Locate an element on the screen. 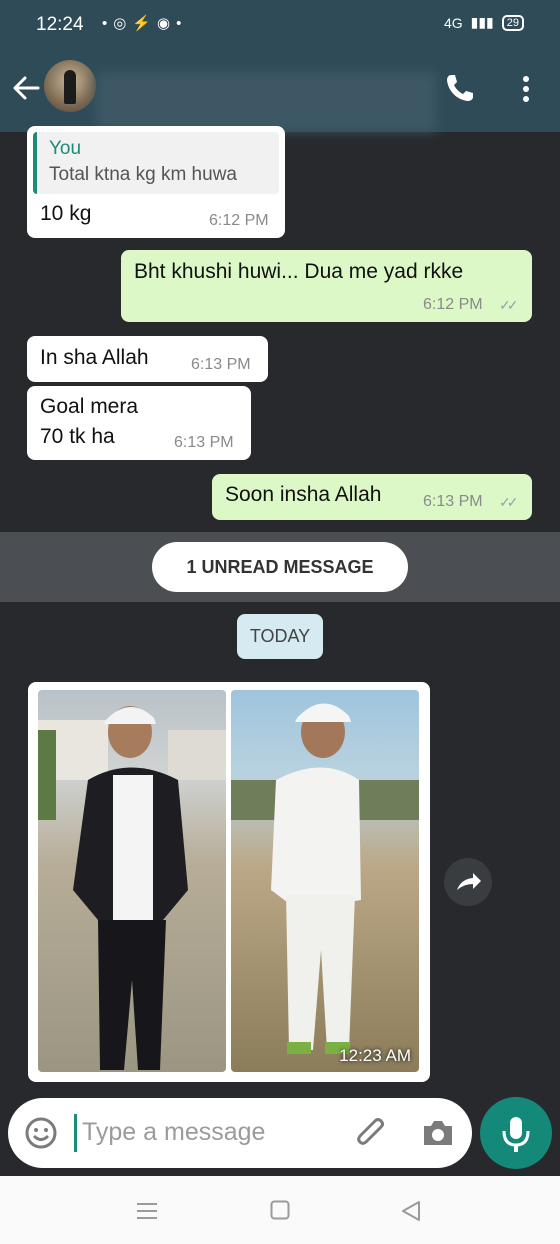  voice-call-icon is located at coordinates (460, 88).